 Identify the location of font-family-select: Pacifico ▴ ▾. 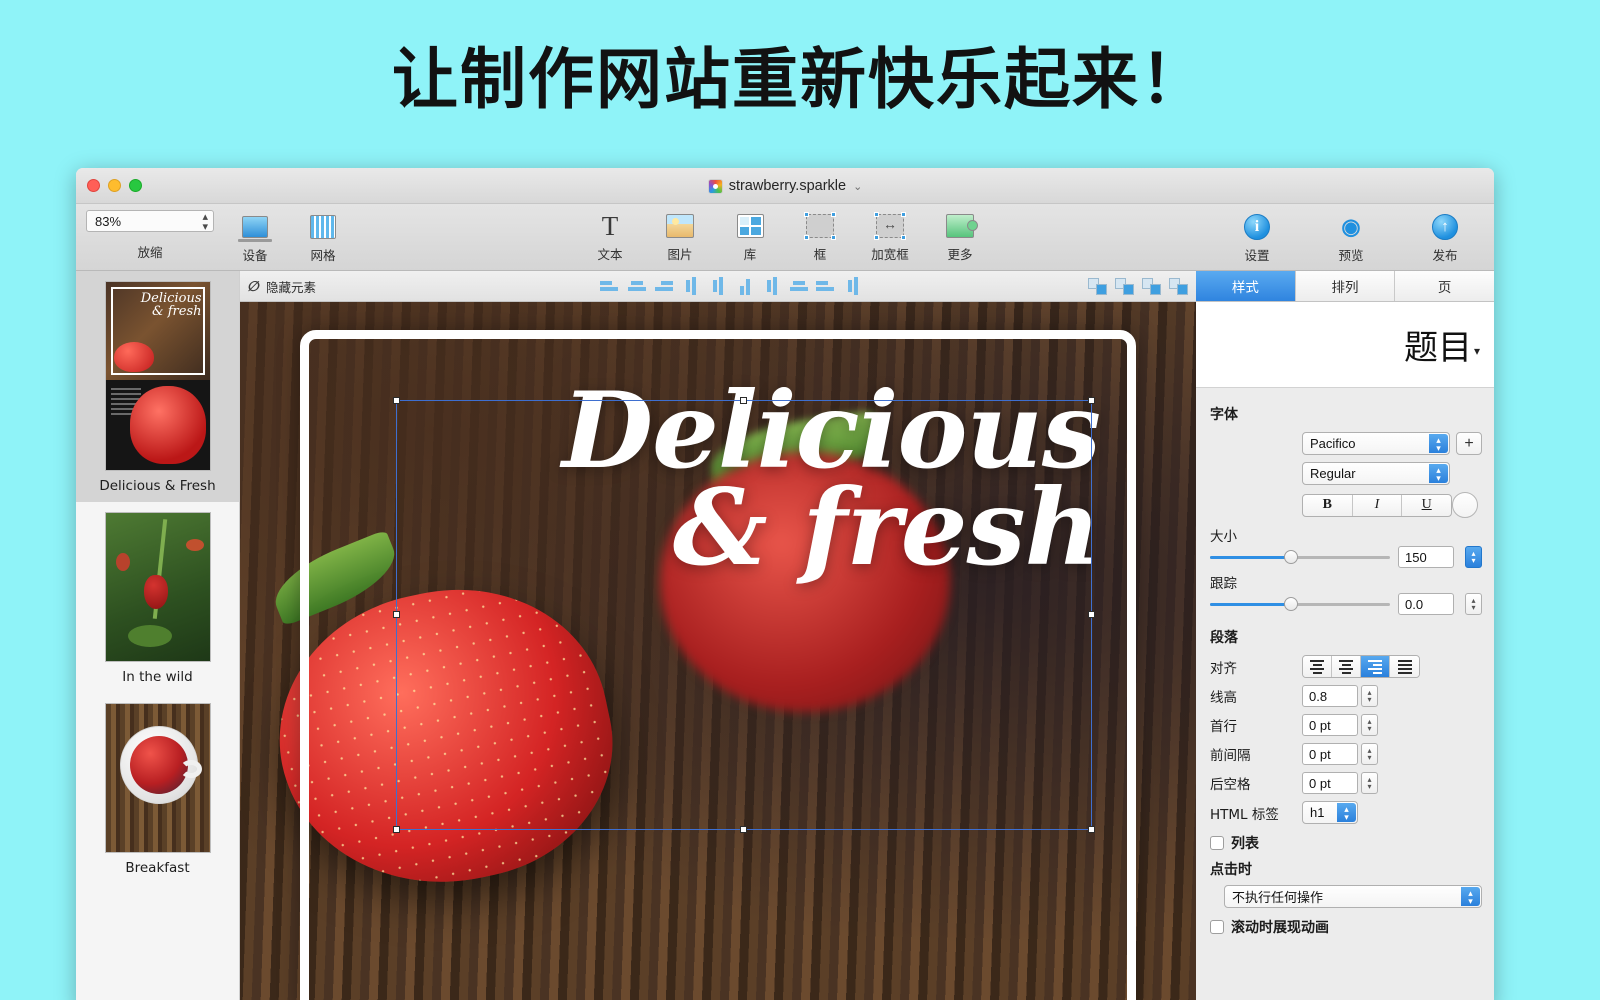
(1376, 443).